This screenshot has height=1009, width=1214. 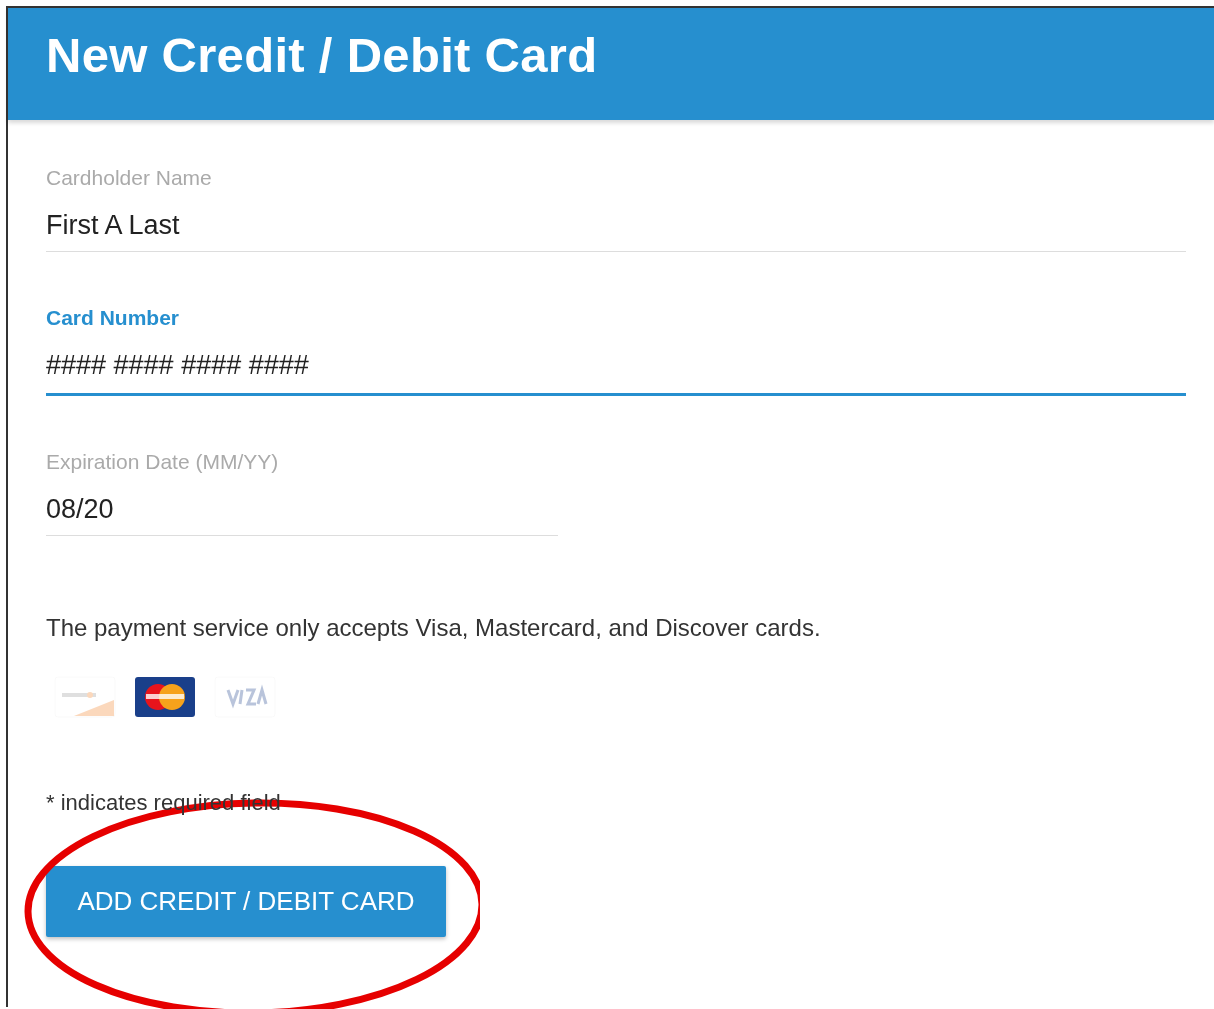 I want to click on add-card-button: ADD CREDIT / DEBIT CARD, so click(x=246, y=901).